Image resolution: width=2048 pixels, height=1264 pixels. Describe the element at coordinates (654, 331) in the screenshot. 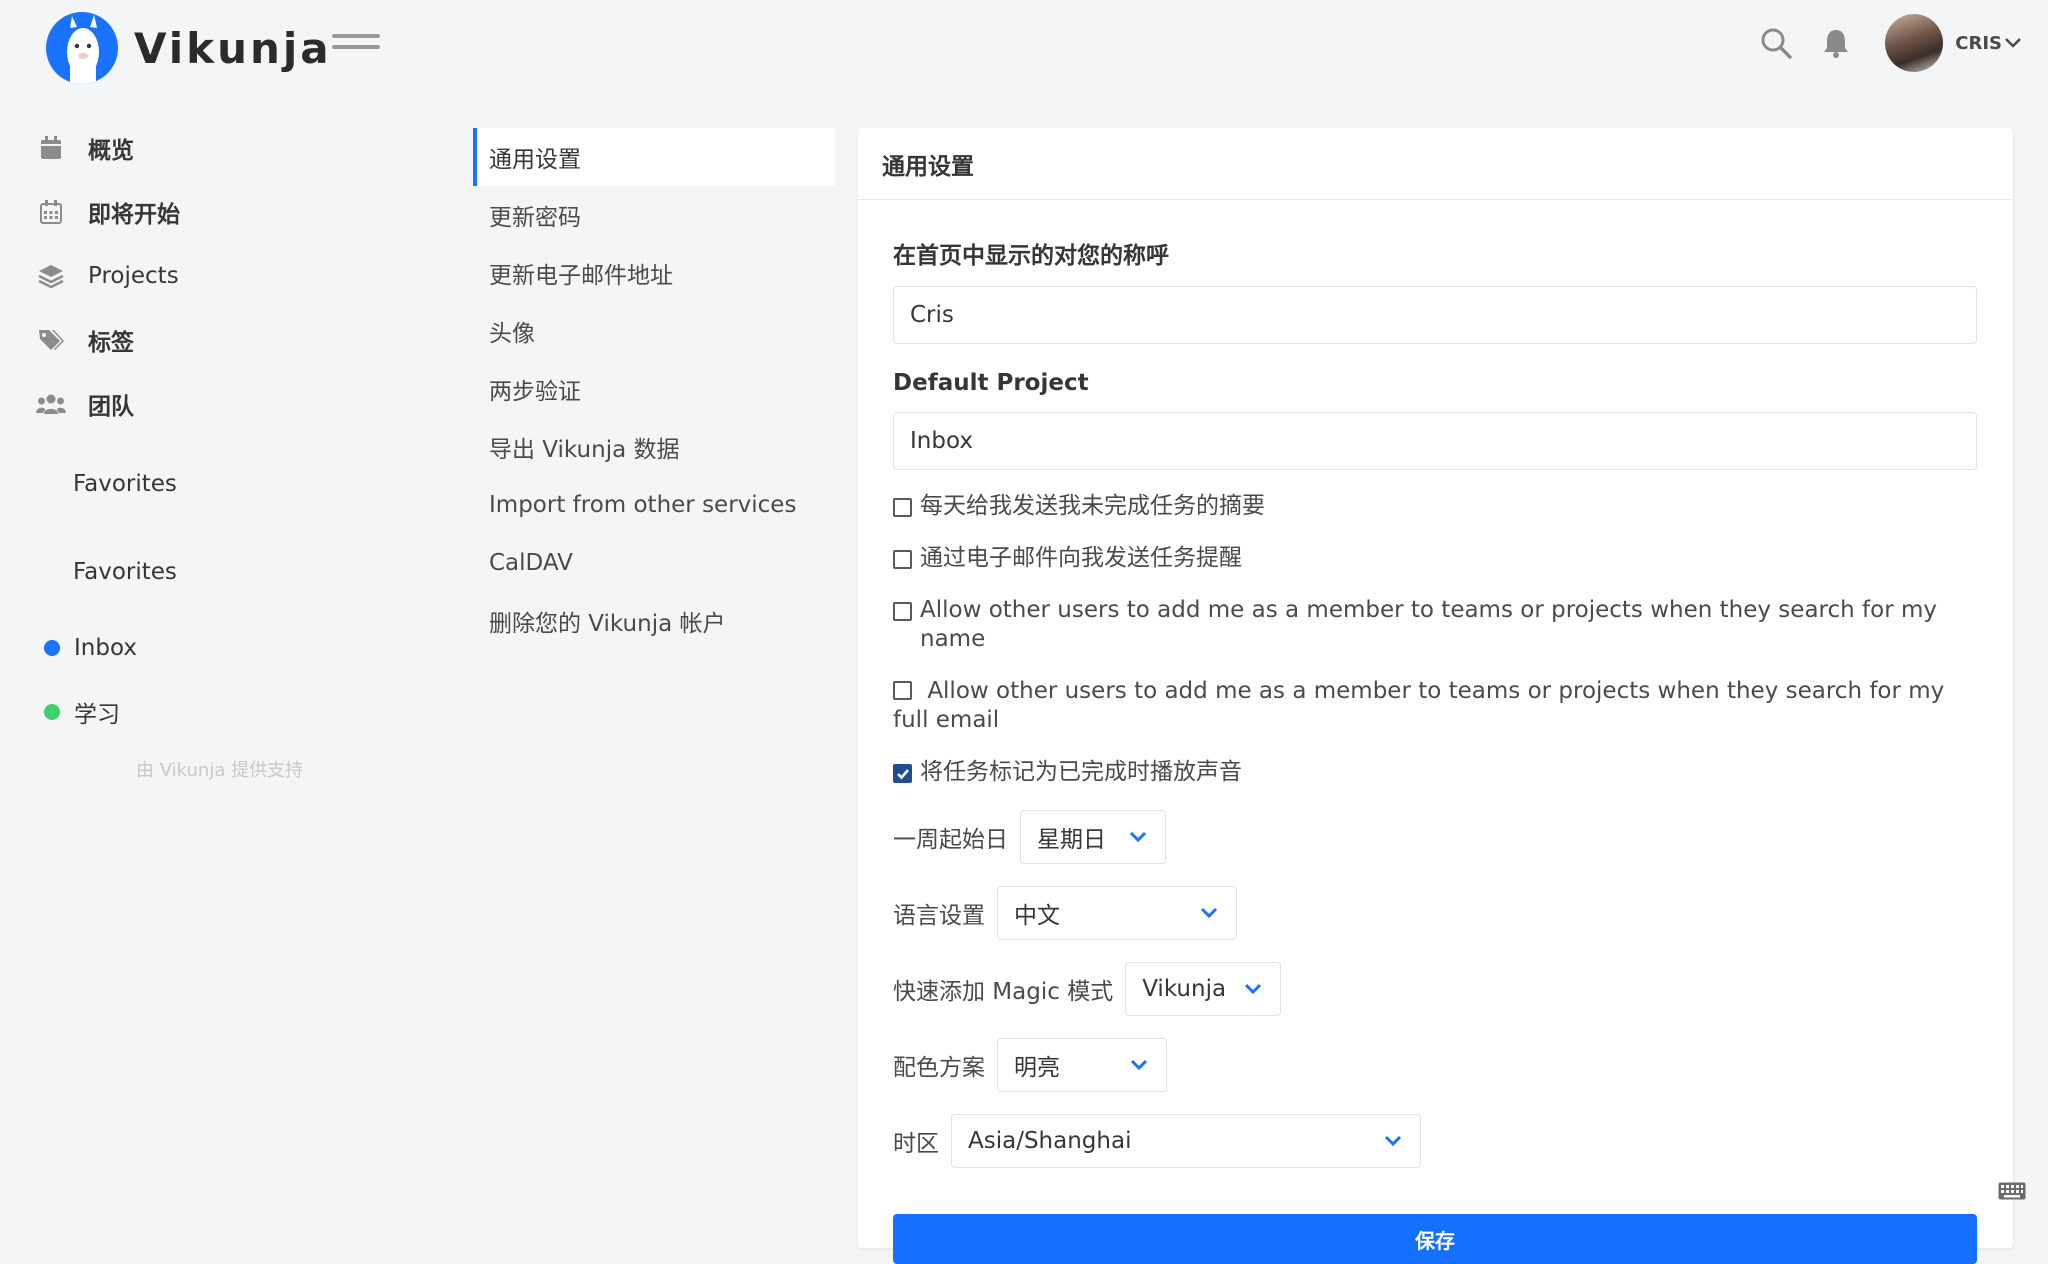

I see `settings-nav-avatar: 头像` at that location.